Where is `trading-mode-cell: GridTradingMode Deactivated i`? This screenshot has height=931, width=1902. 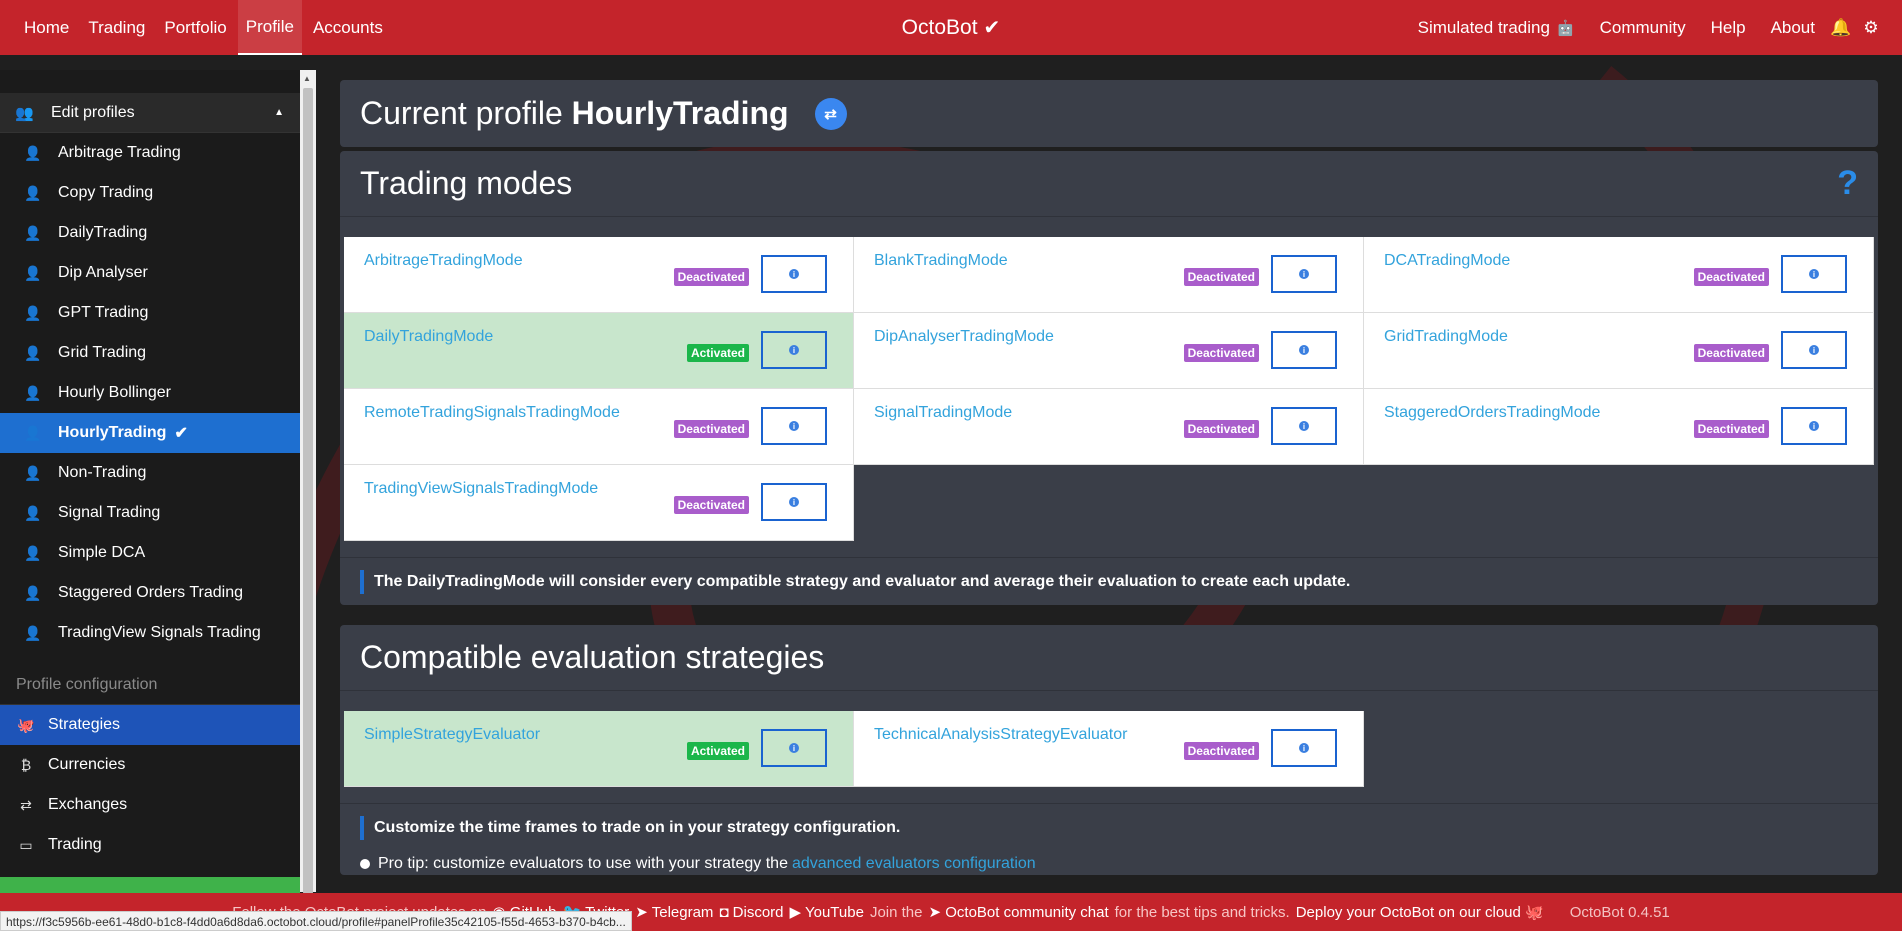 trading-mode-cell: GridTradingMode Deactivated i is located at coordinates (1619, 351).